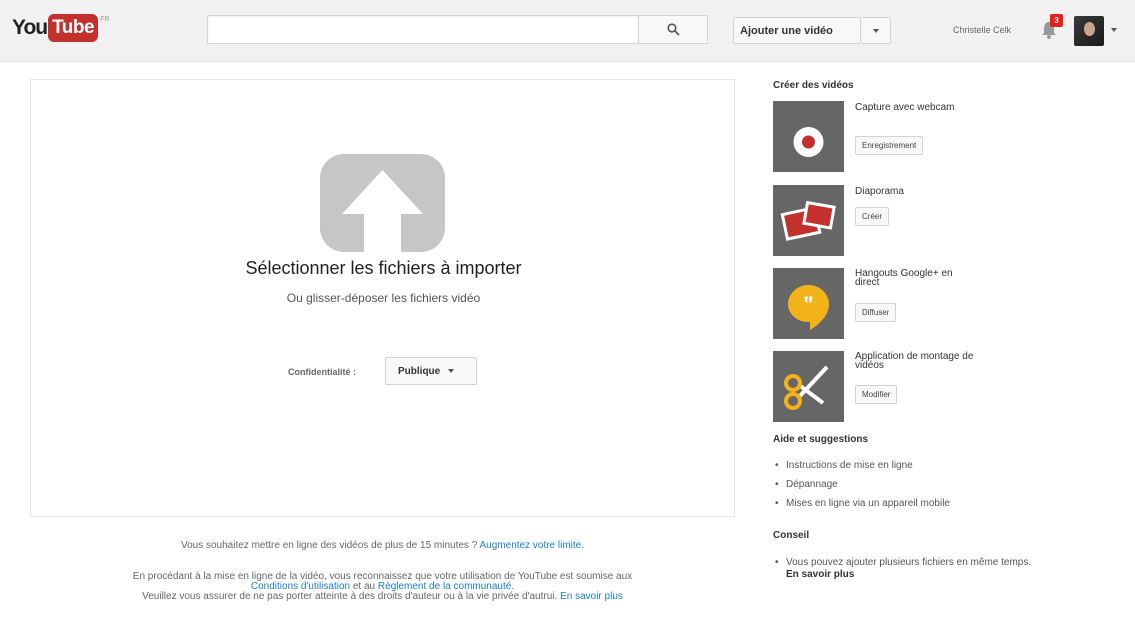 Image resolution: width=1135 pixels, height=627 pixels. I want to click on tip-learn-more-link: En savoir plus, so click(820, 574).